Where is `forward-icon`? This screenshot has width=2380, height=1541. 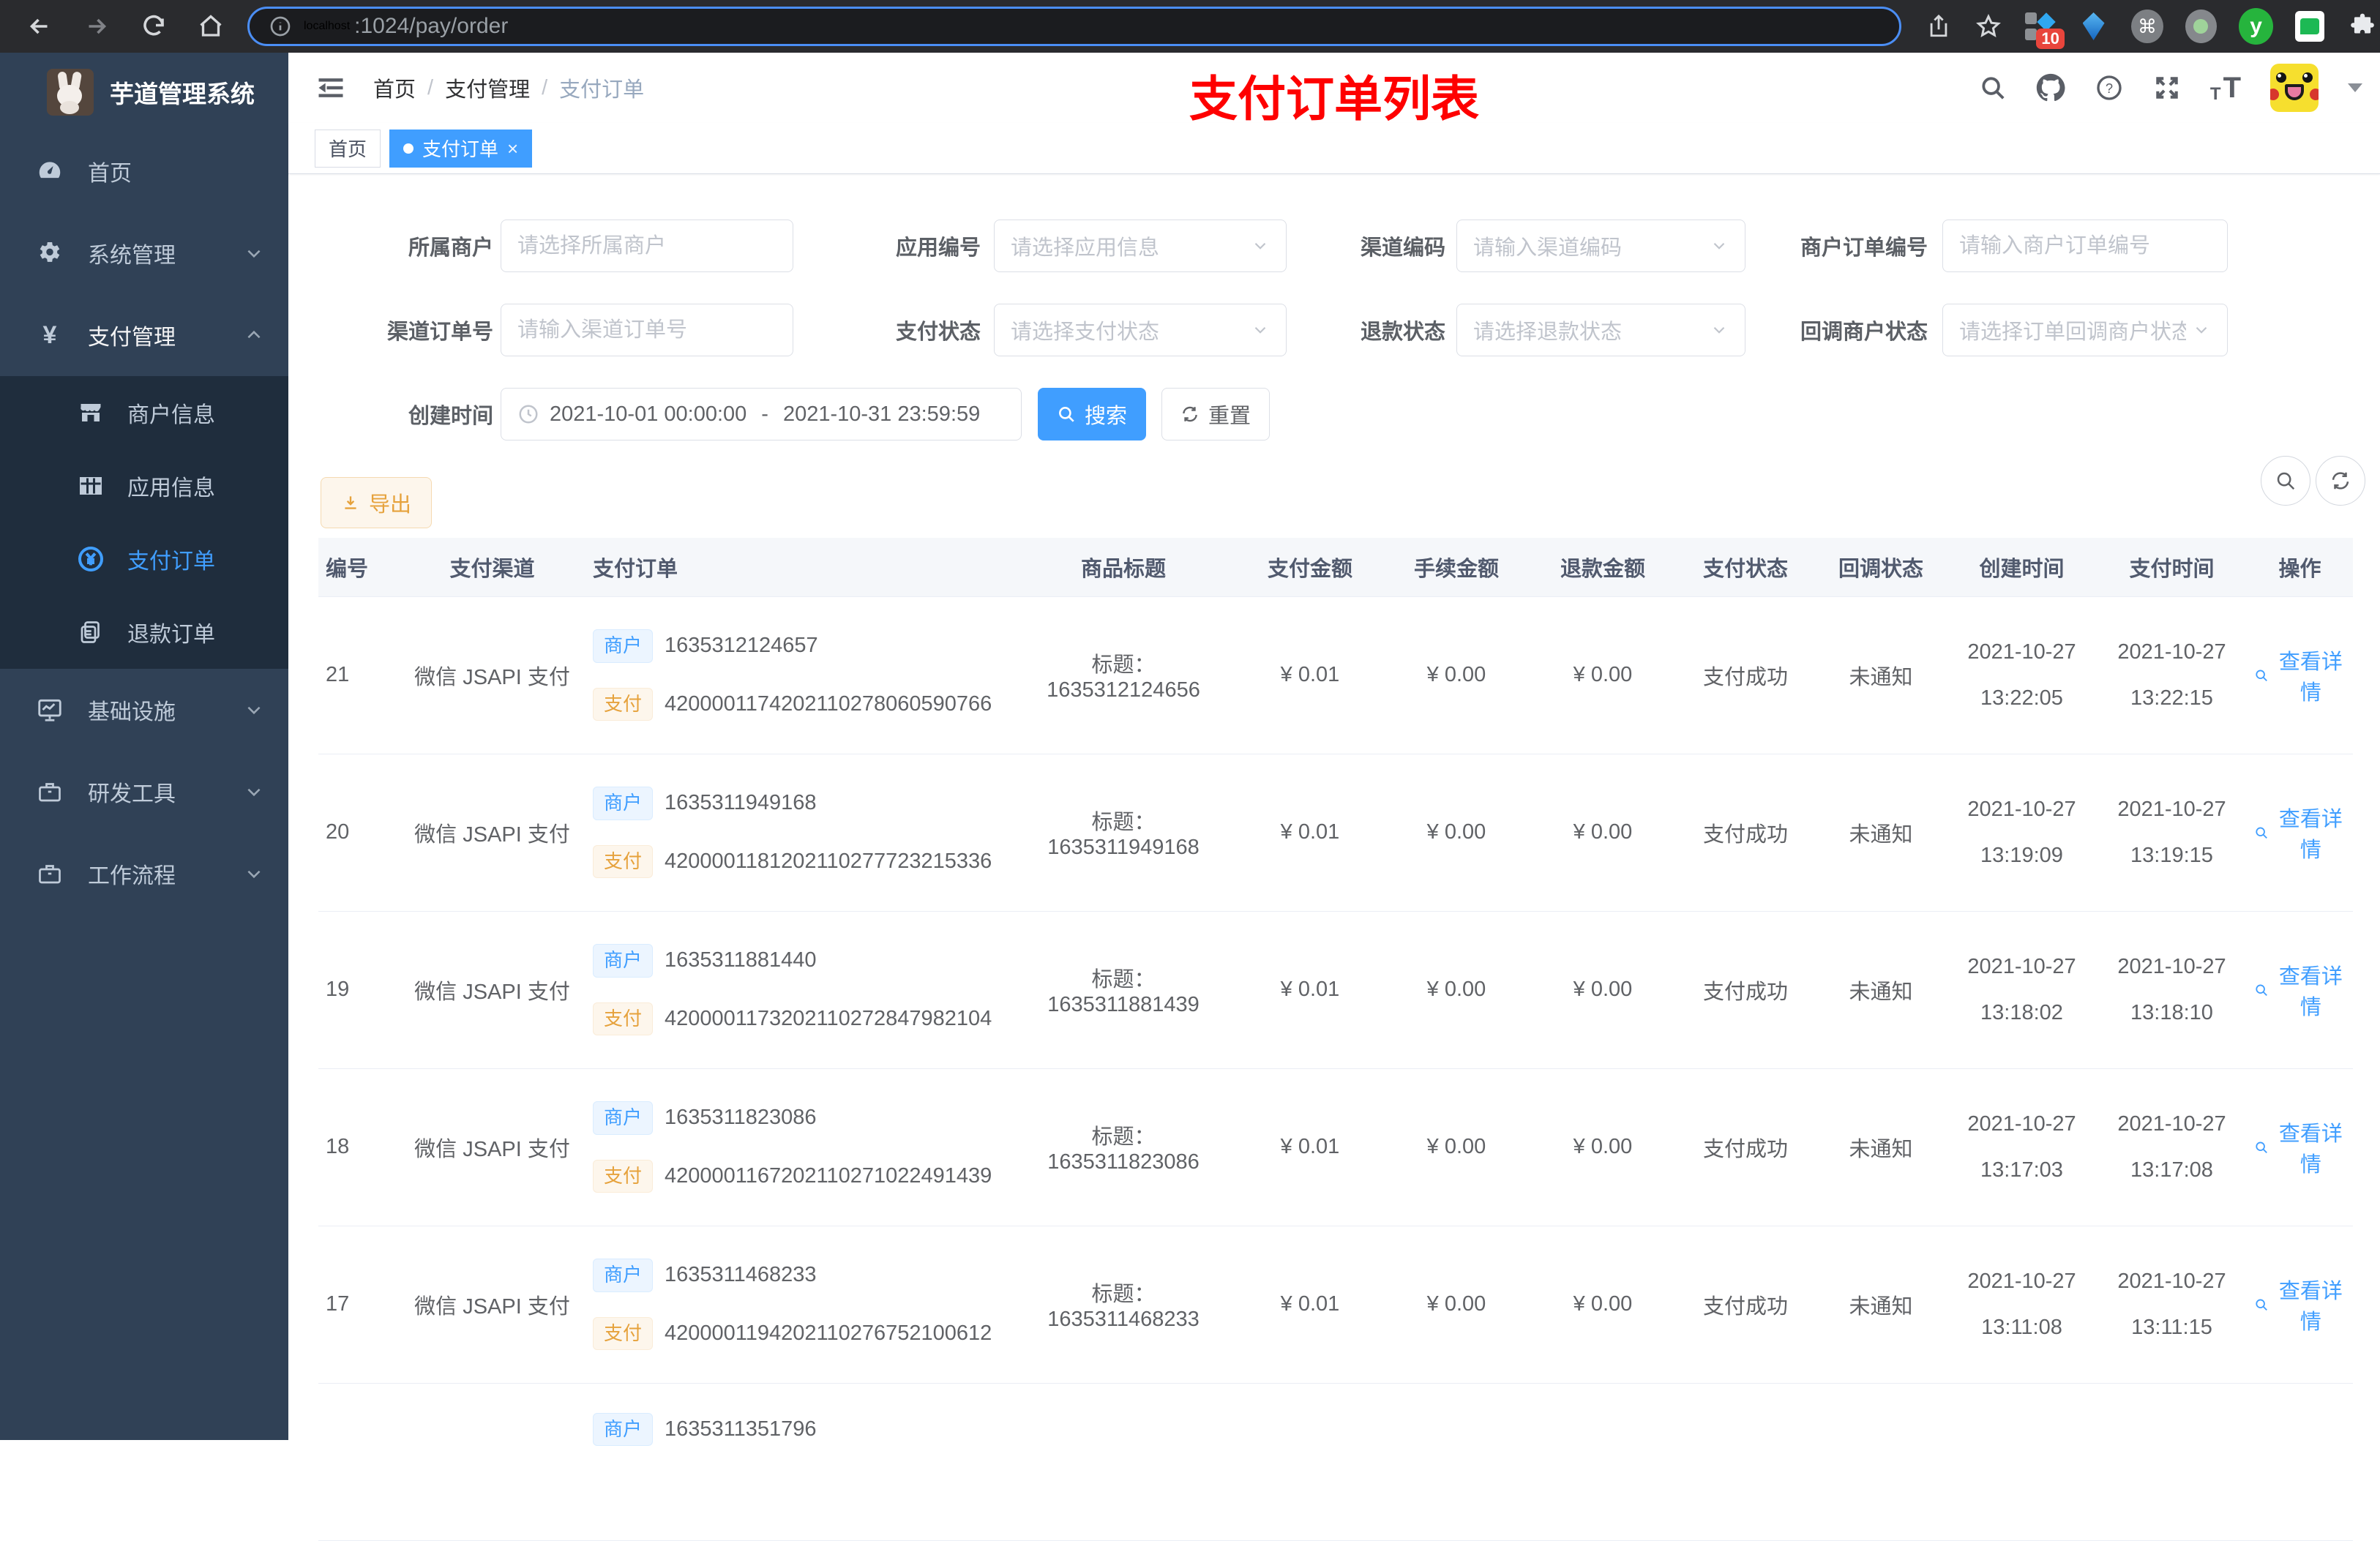
forward-icon is located at coordinates (96, 26).